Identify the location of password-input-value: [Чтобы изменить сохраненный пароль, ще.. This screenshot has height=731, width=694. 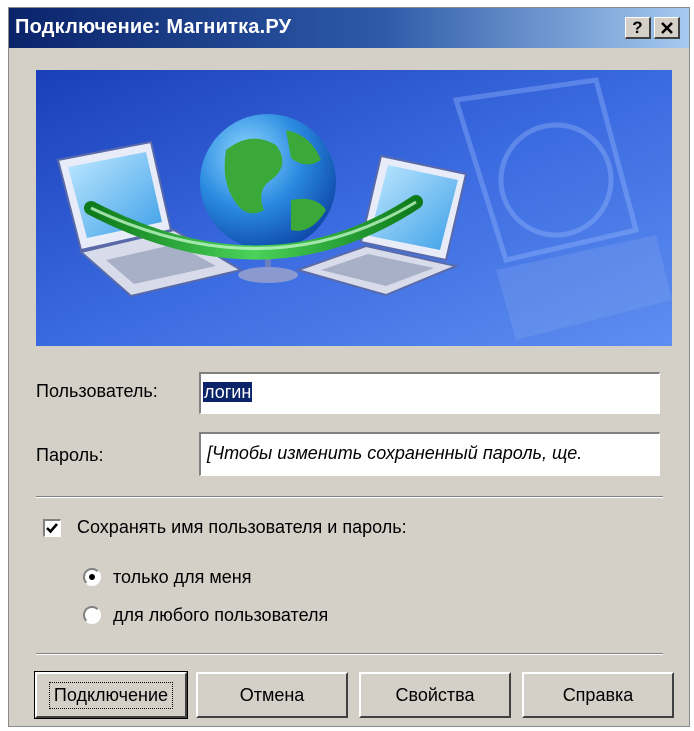
(430, 453).